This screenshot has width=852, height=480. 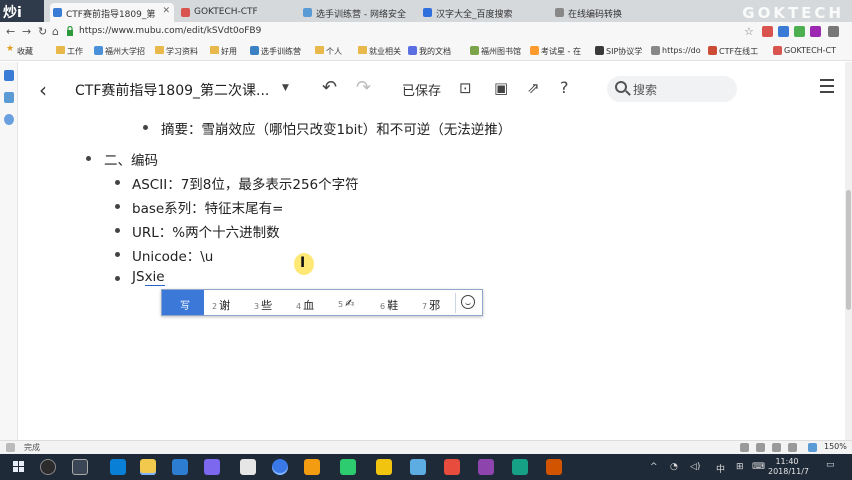 What do you see at coordinates (166, 11) in the screenshot?
I see `close-tab-icon: ✕` at bounding box center [166, 11].